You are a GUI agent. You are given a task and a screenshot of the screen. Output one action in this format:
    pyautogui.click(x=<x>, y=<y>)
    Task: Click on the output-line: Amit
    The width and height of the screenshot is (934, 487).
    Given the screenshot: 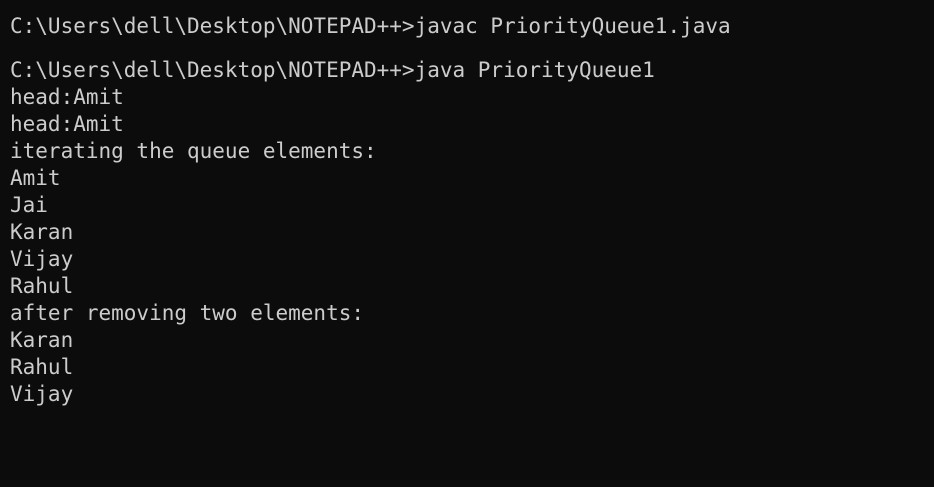 What is the action you would take?
    pyautogui.click(x=35, y=178)
    